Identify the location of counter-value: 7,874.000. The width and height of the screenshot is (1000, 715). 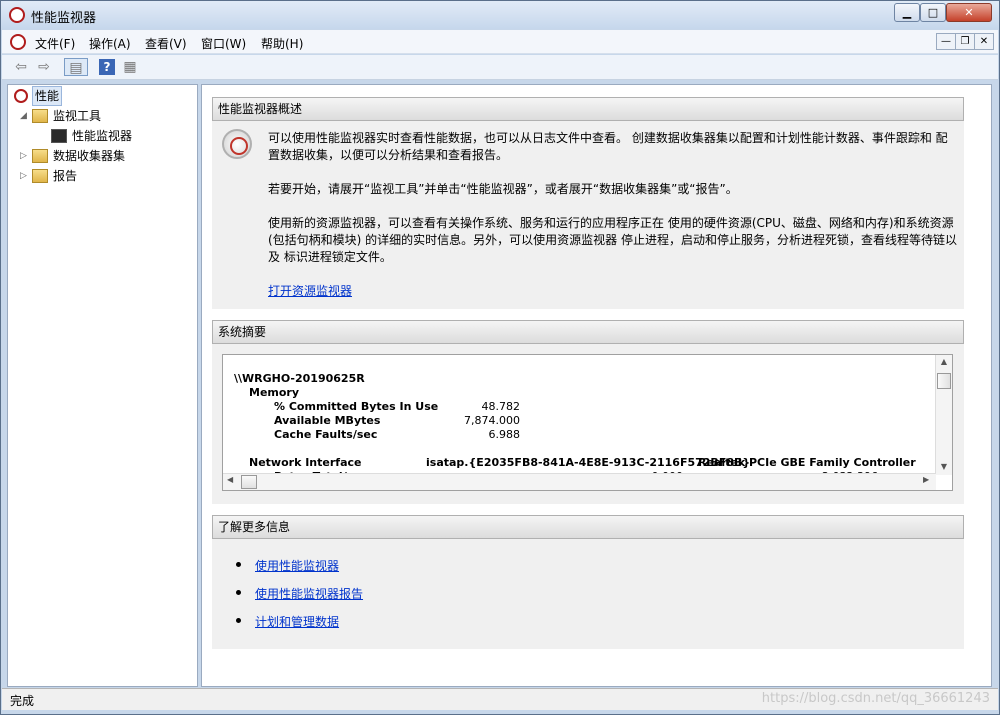
(492, 420).